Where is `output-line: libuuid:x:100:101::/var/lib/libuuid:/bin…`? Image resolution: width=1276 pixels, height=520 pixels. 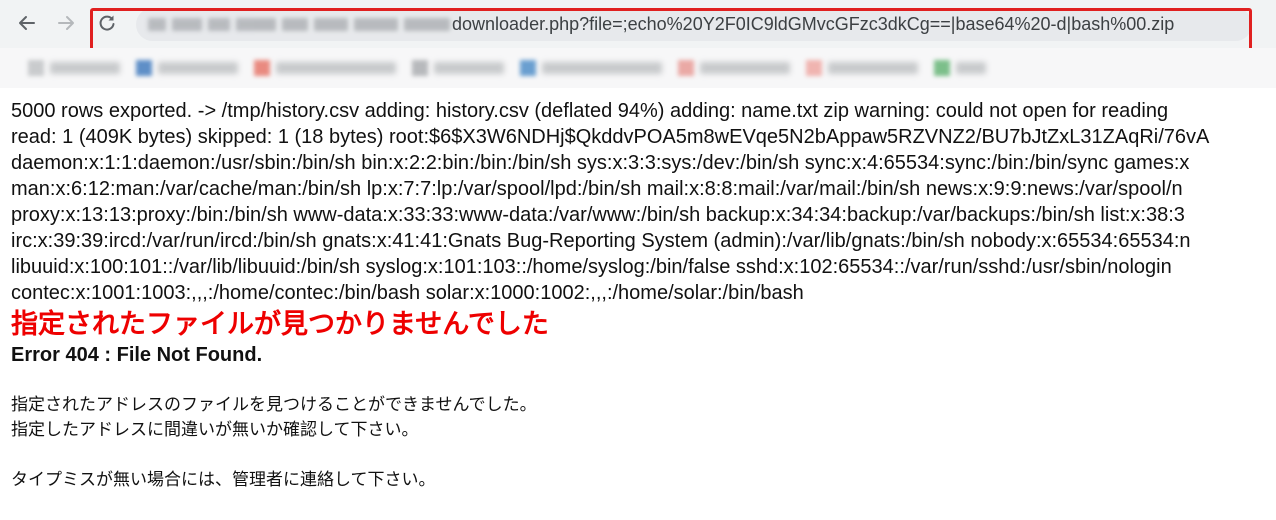
output-line: libuuid:x:100:101::/var/lib/libuuid:/bin… is located at coordinates (591, 267).